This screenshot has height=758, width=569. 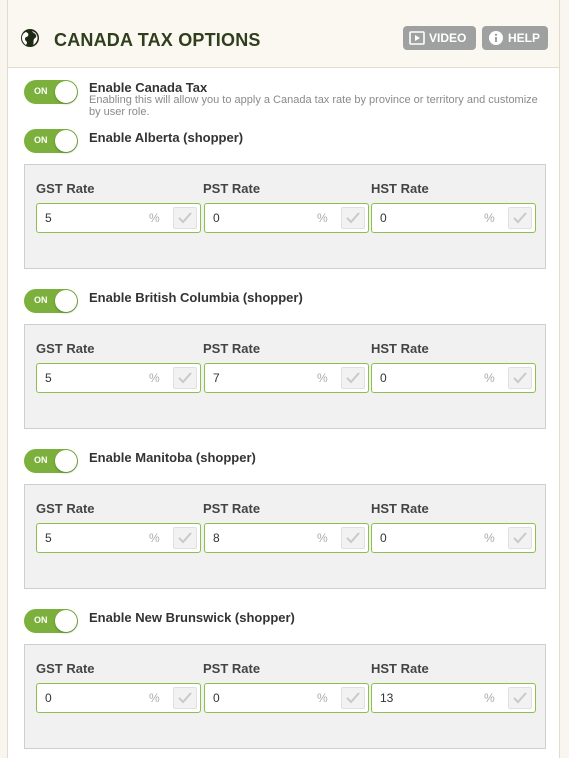 I want to click on enable-british-columbia-toggle: ON, so click(x=51, y=301).